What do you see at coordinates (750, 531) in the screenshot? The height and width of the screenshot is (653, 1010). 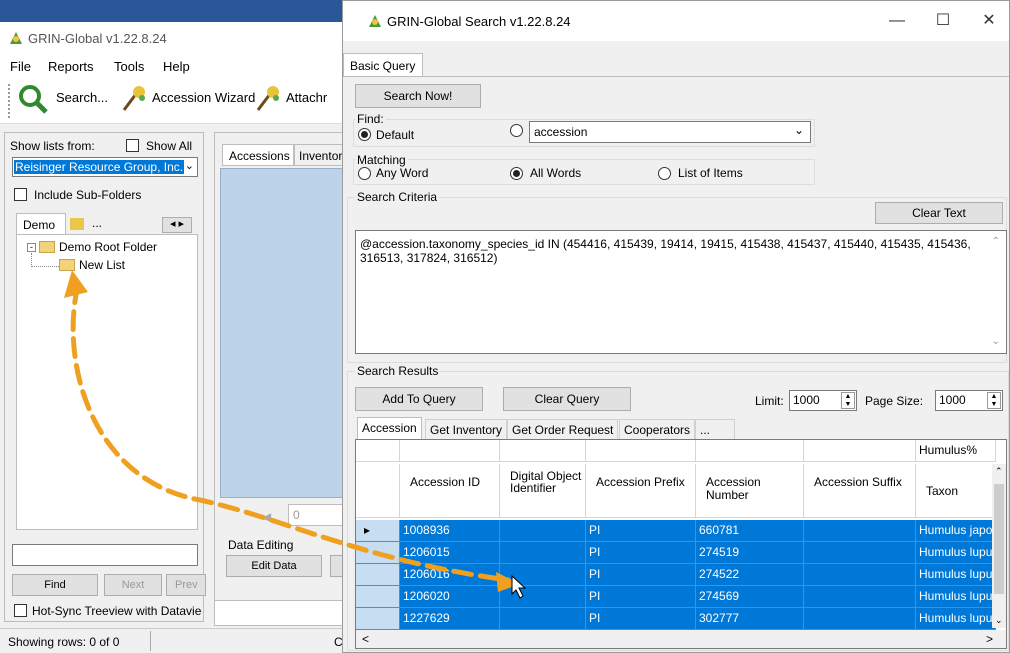 I see `table-cell: 660781` at bounding box center [750, 531].